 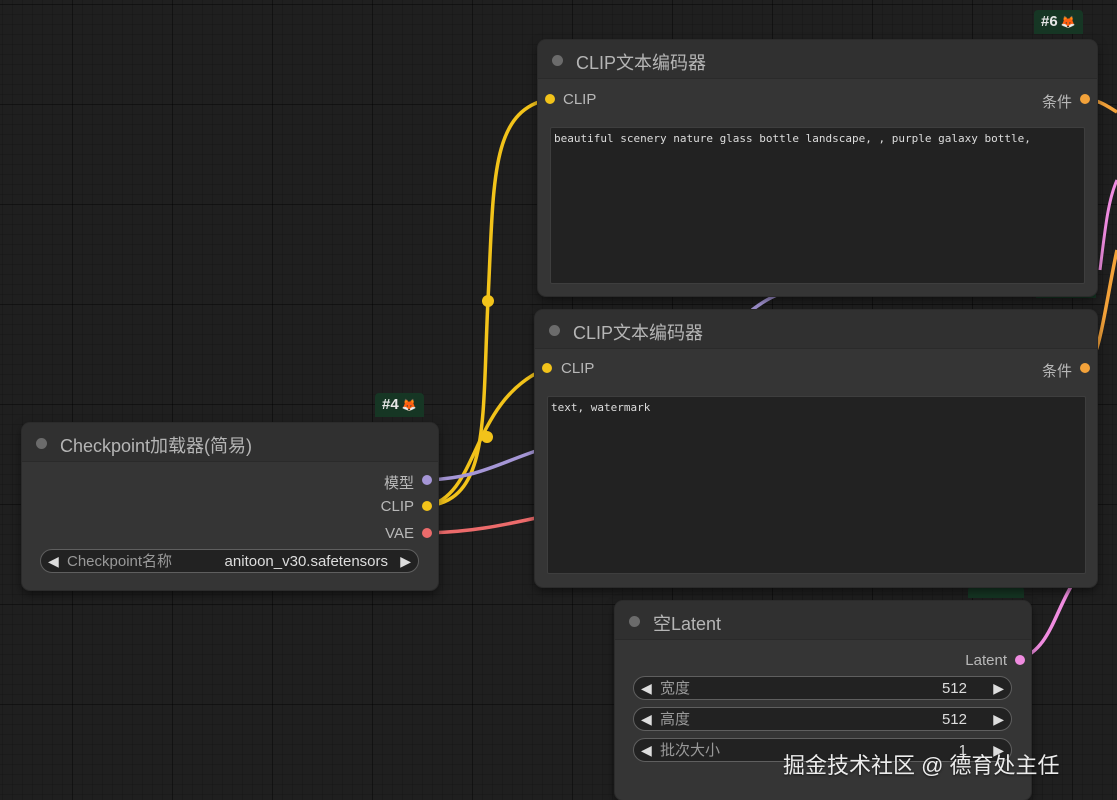 What do you see at coordinates (823, 620) in the screenshot?
I see `node-title-bar: 空Latent` at bounding box center [823, 620].